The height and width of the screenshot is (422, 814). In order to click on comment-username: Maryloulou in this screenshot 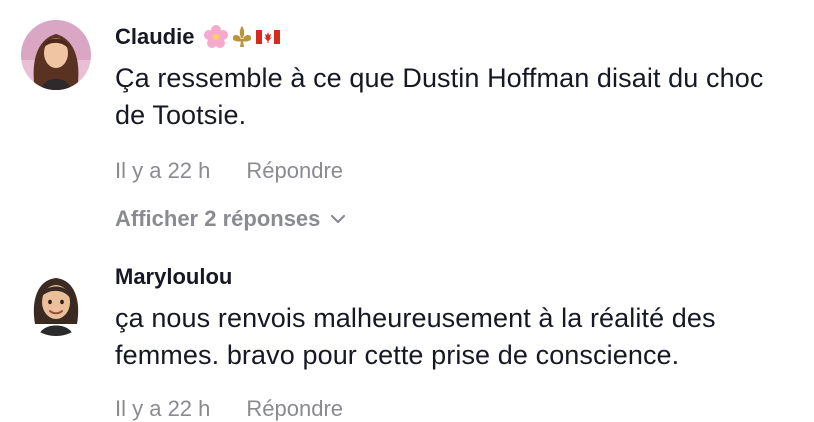, I will do `click(449, 277)`.